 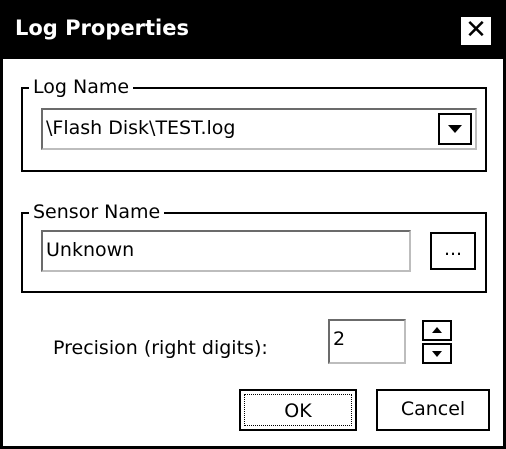 What do you see at coordinates (90, 250) in the screenshot?
I see `sensor-name-value: Unknown` at bounding box center [90, 250].